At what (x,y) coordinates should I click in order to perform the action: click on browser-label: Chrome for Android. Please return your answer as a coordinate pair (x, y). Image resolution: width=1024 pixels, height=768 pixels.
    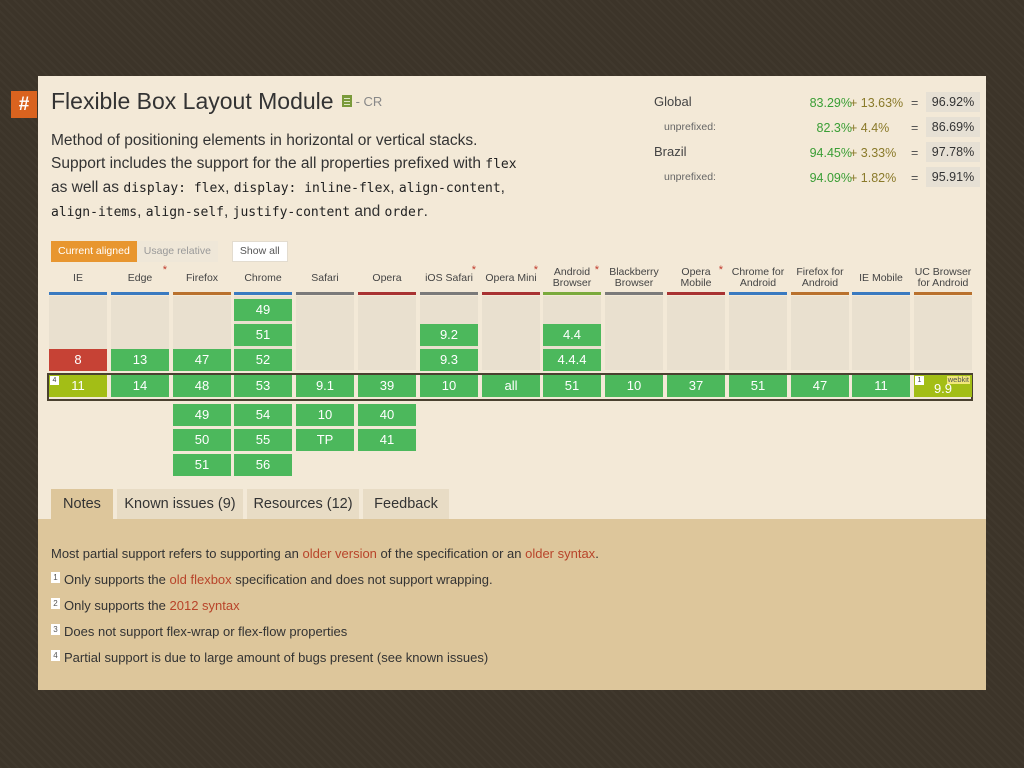
    Looking at the image, I should click on (758, 277).